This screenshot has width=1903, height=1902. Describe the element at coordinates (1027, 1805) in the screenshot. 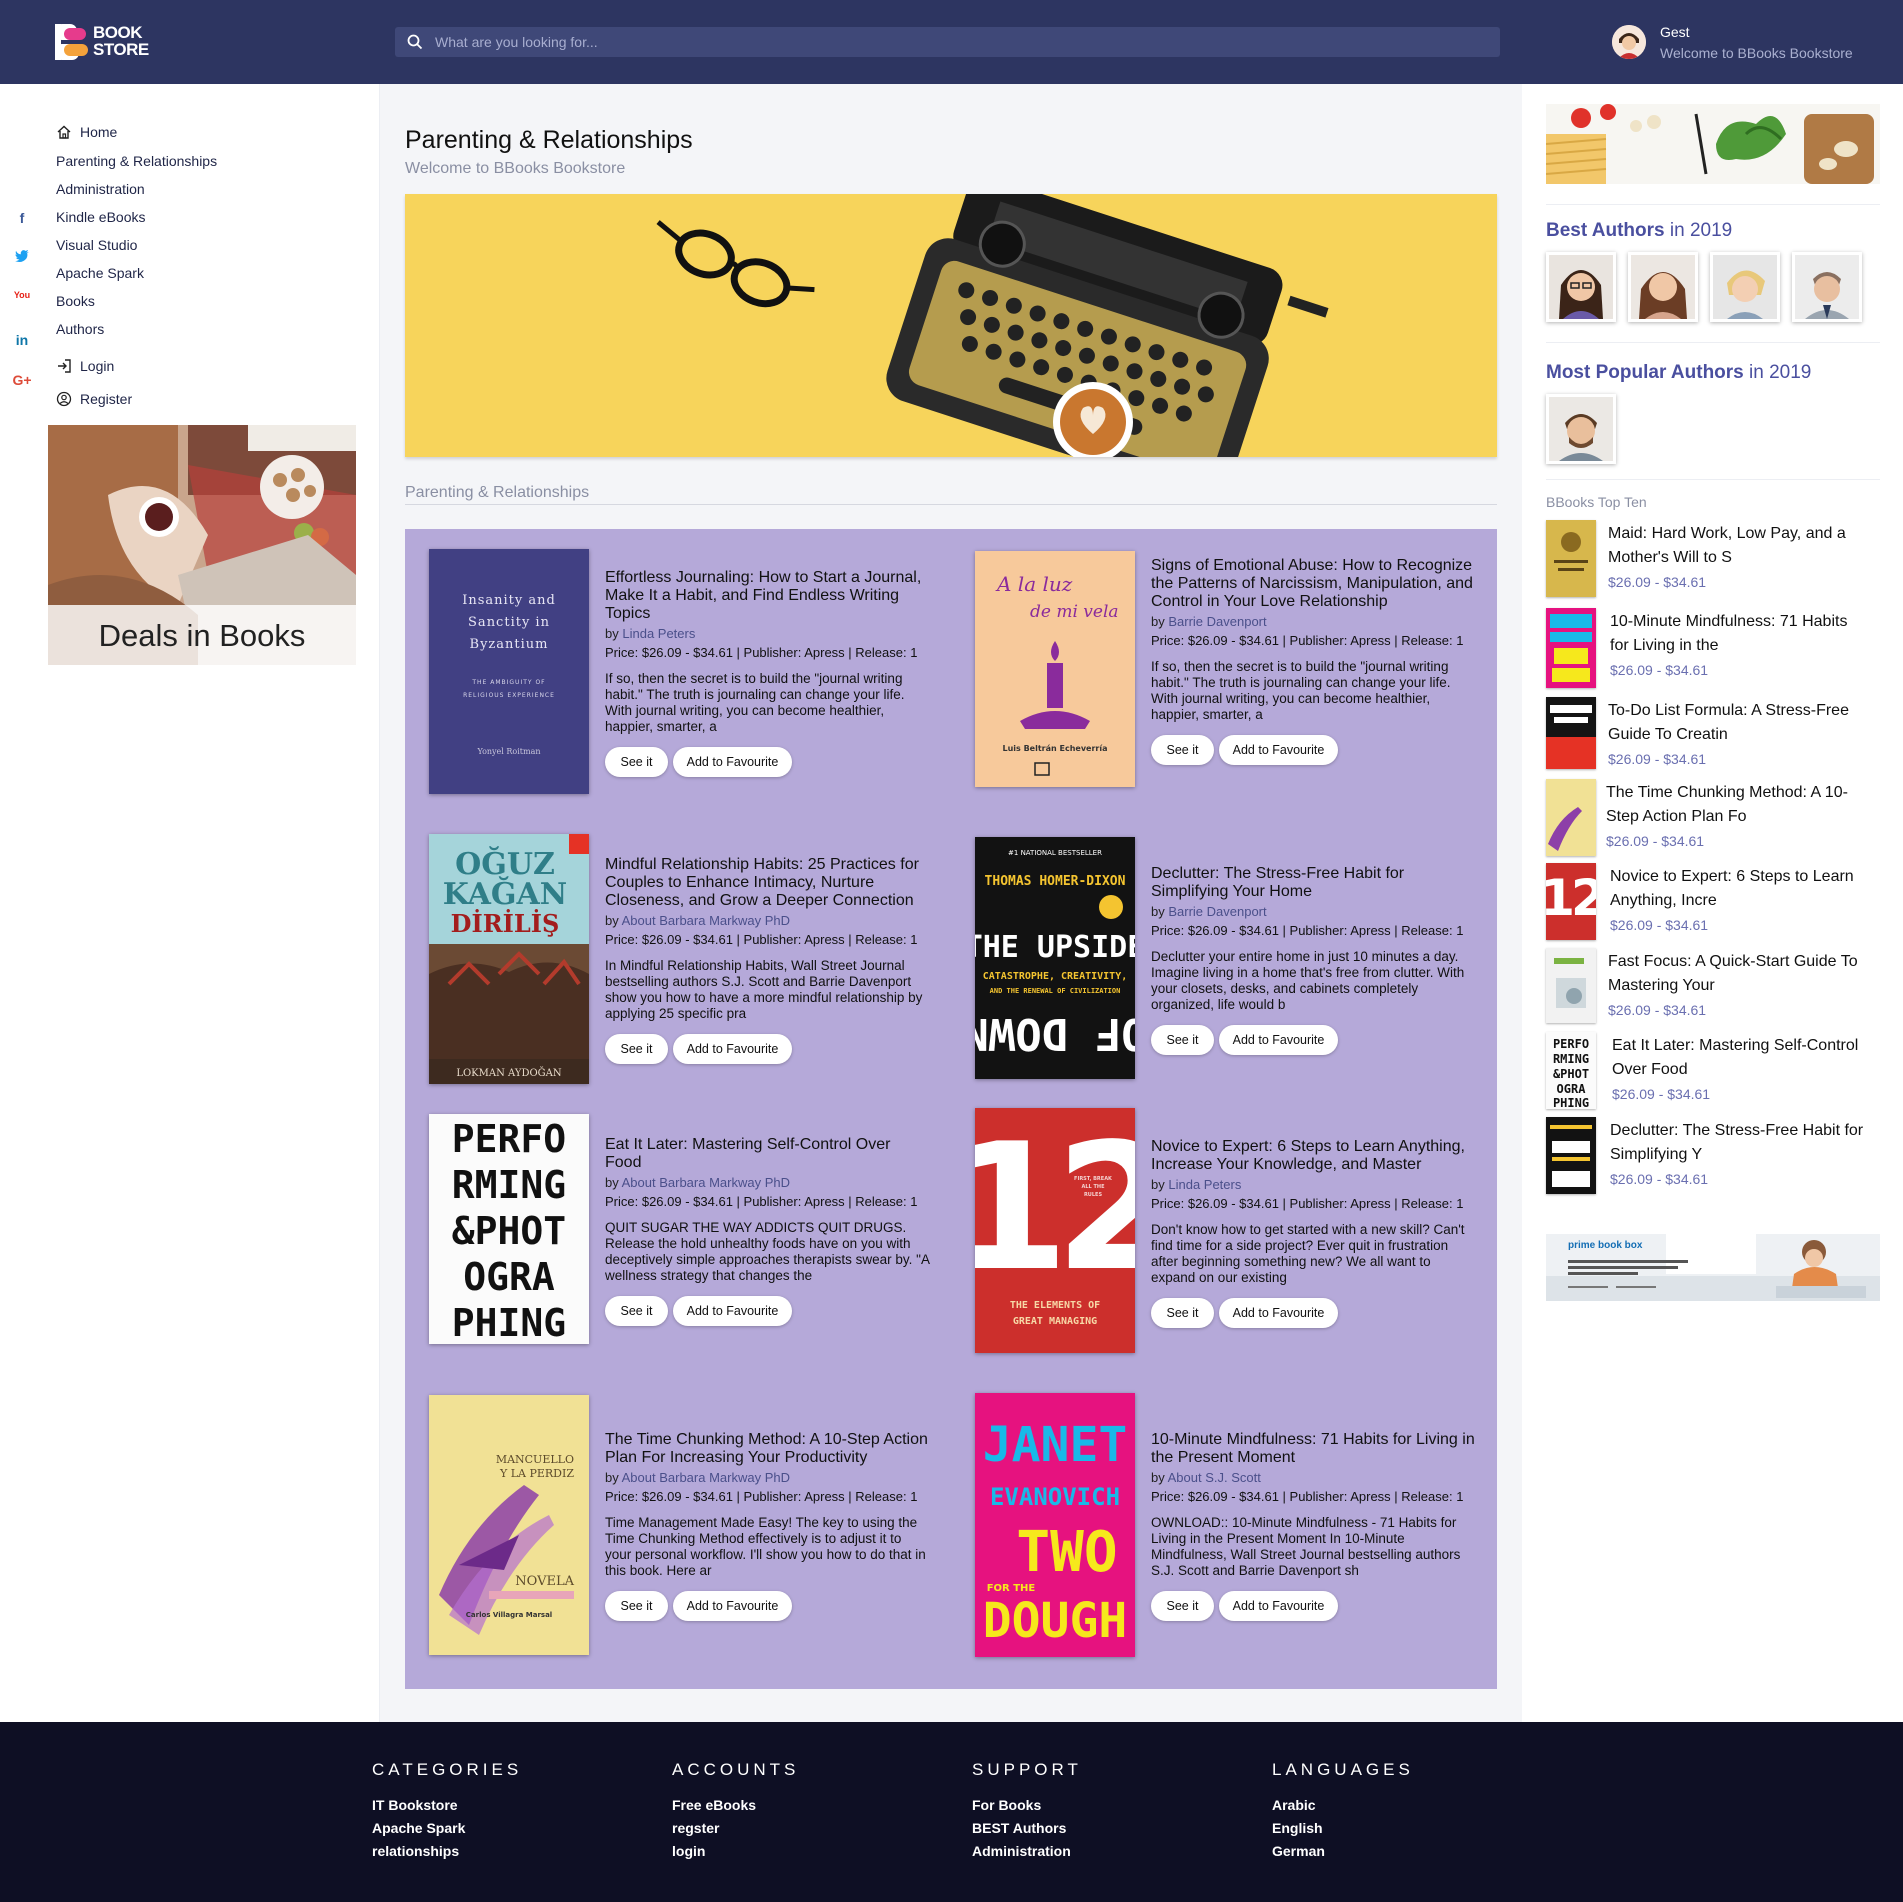

I see `footer-link: For Books` at that location.